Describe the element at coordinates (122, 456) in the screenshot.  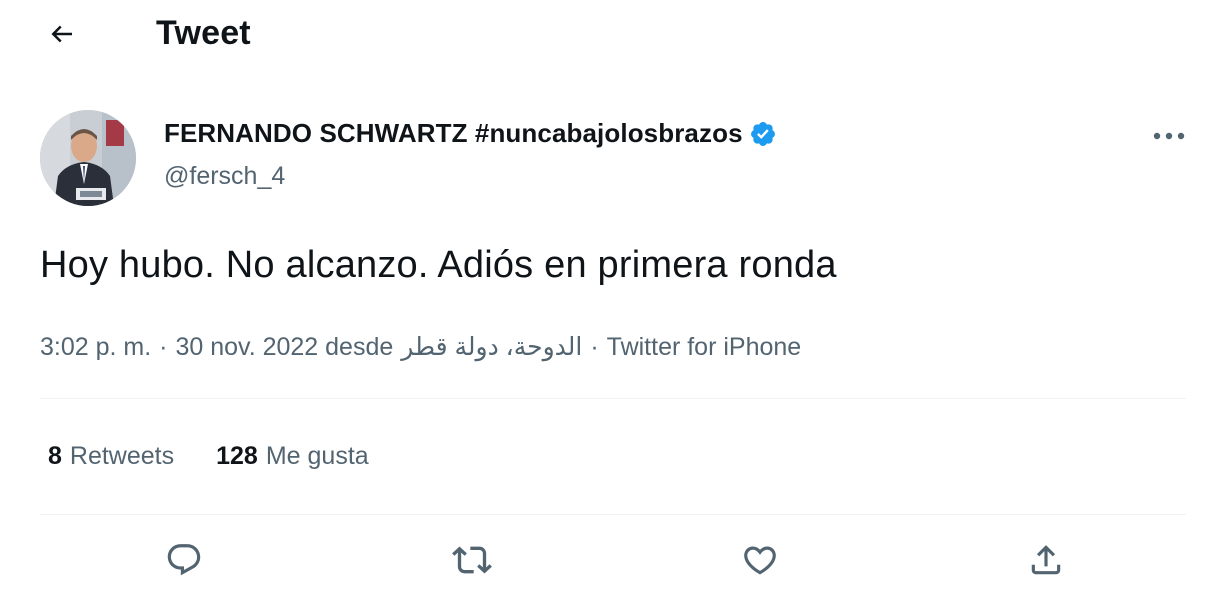
I see `retweets-label: Retweets` at that location.